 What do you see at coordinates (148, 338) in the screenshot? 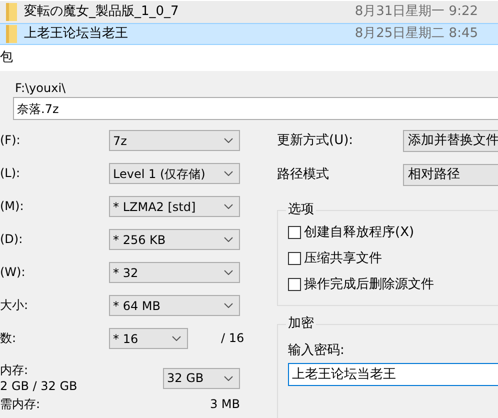
I see `dropdown: * 16` at bounding box center [148, 338].